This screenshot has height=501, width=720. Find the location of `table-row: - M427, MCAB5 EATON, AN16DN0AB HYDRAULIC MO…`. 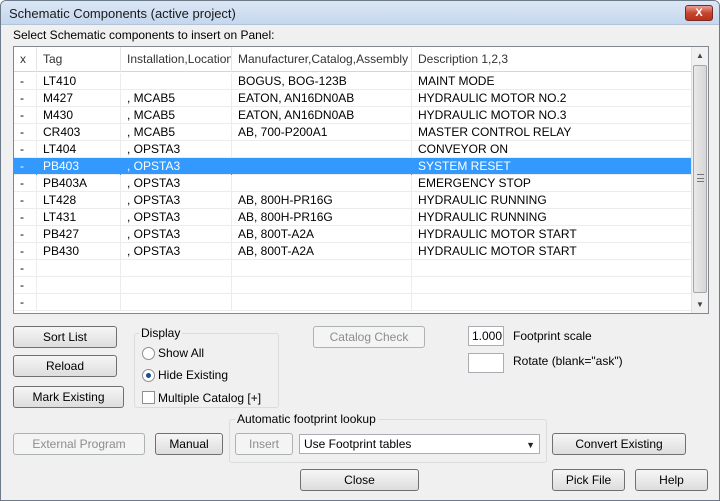

table-row: - M427, MCAB5 EATON, AN16DN0AB HYDRAULIC MO… is located at coordinates (353, 98).